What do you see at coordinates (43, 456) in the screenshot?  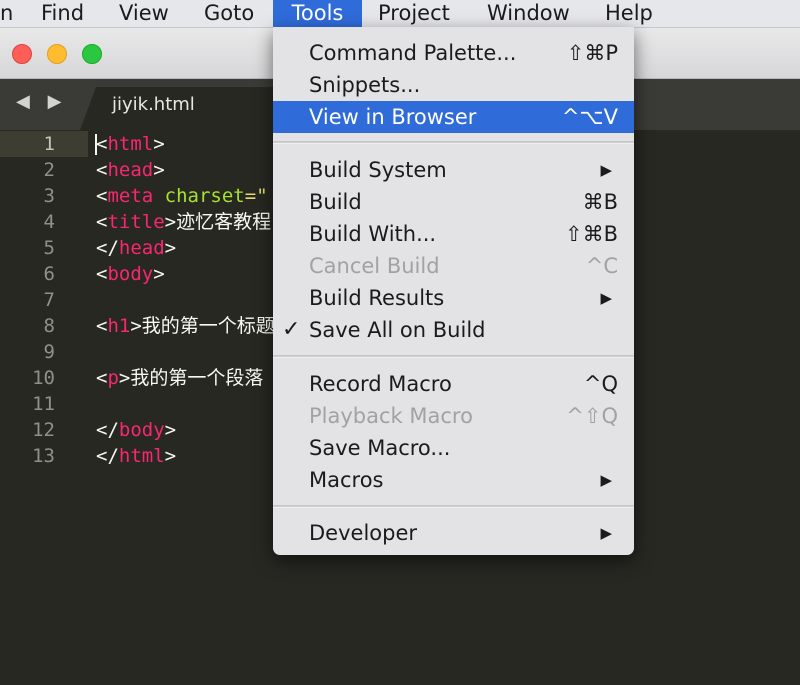 I see `line-number: 13` at bounding box center [43, 456].